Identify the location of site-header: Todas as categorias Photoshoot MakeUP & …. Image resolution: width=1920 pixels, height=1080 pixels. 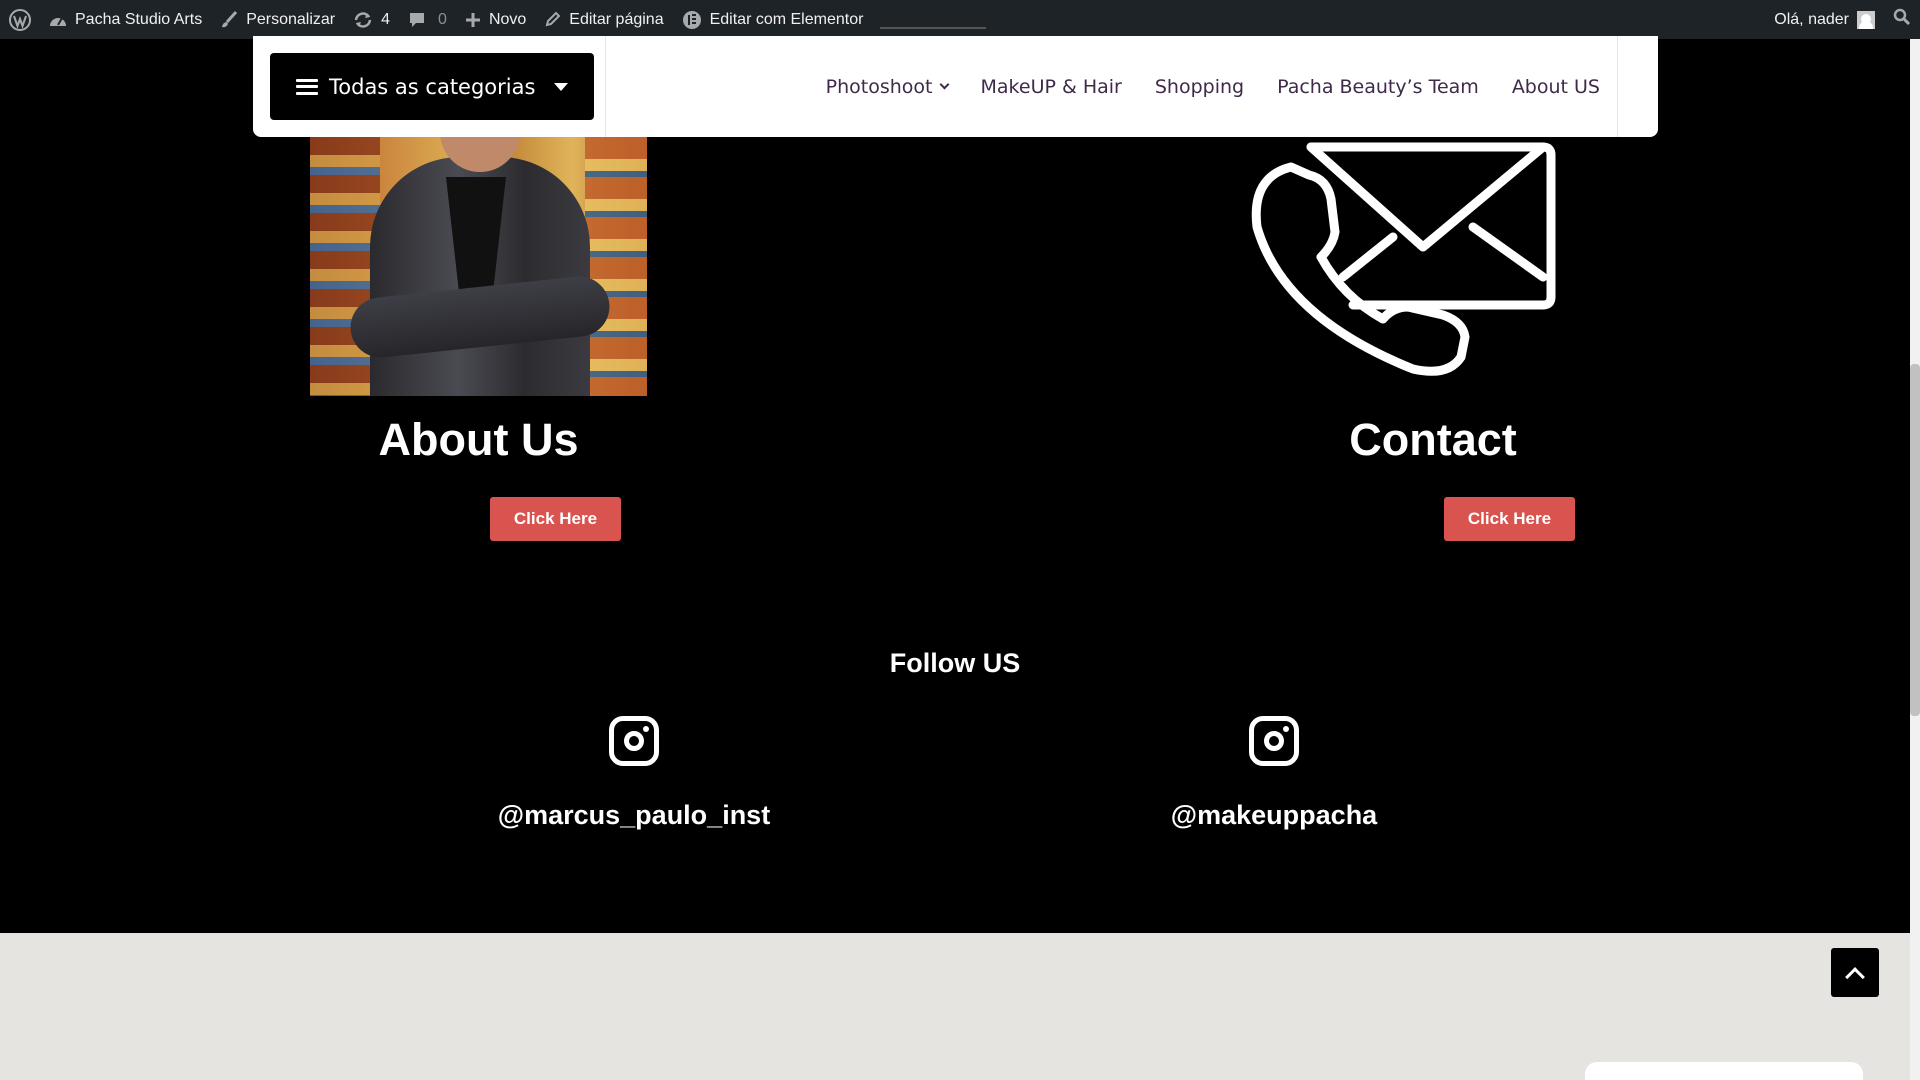
(955, 86).